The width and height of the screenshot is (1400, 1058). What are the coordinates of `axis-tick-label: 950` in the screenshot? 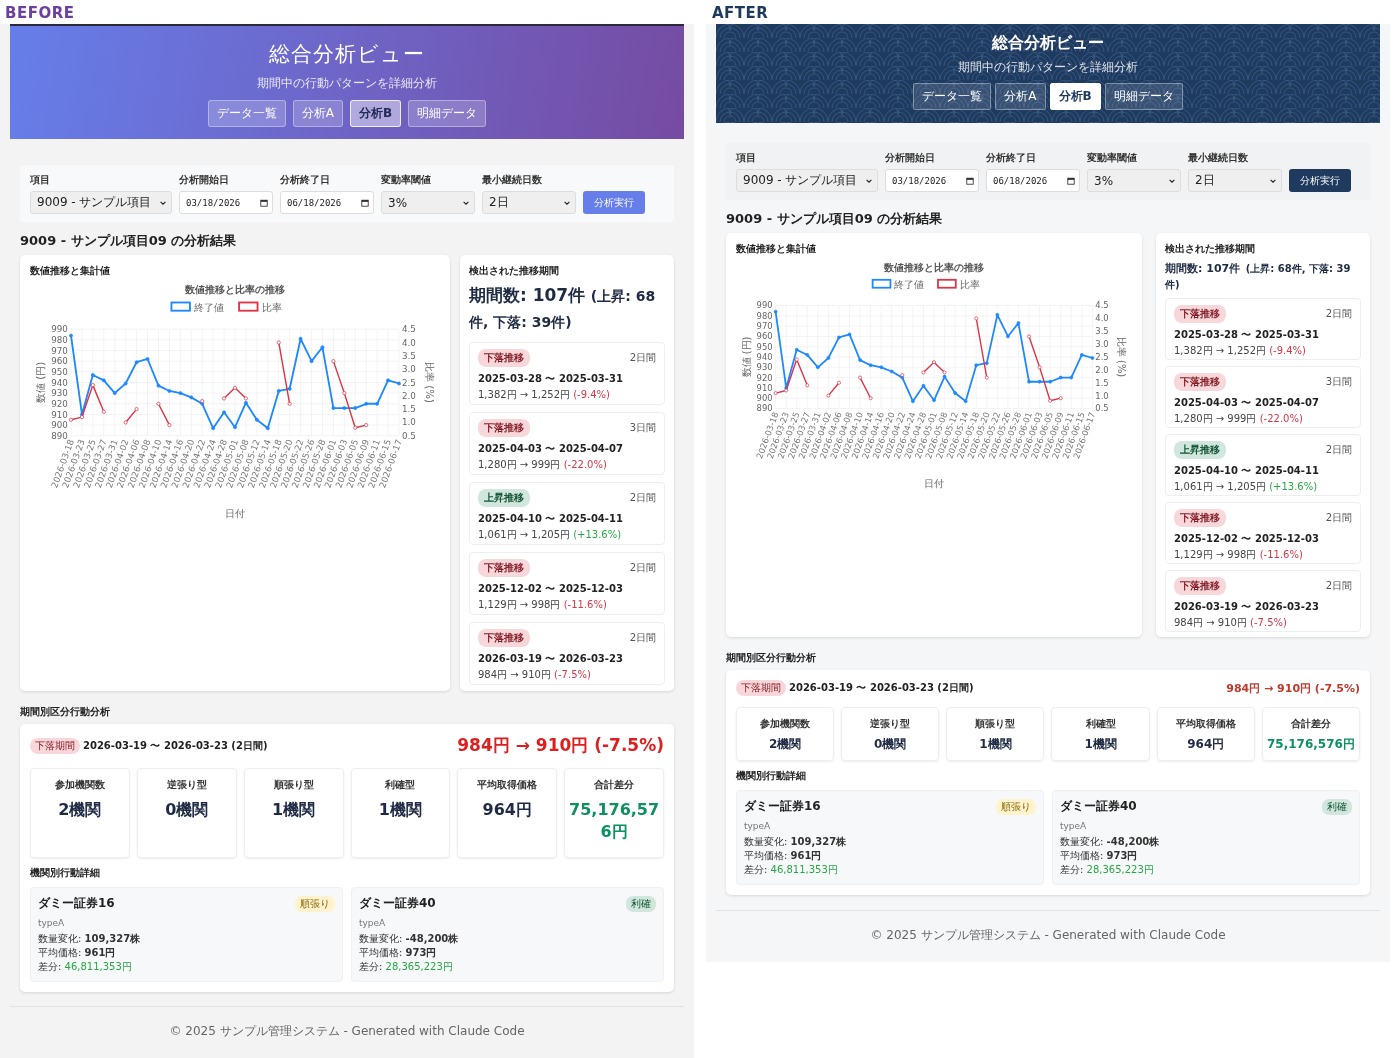 It's located at (764, 346).